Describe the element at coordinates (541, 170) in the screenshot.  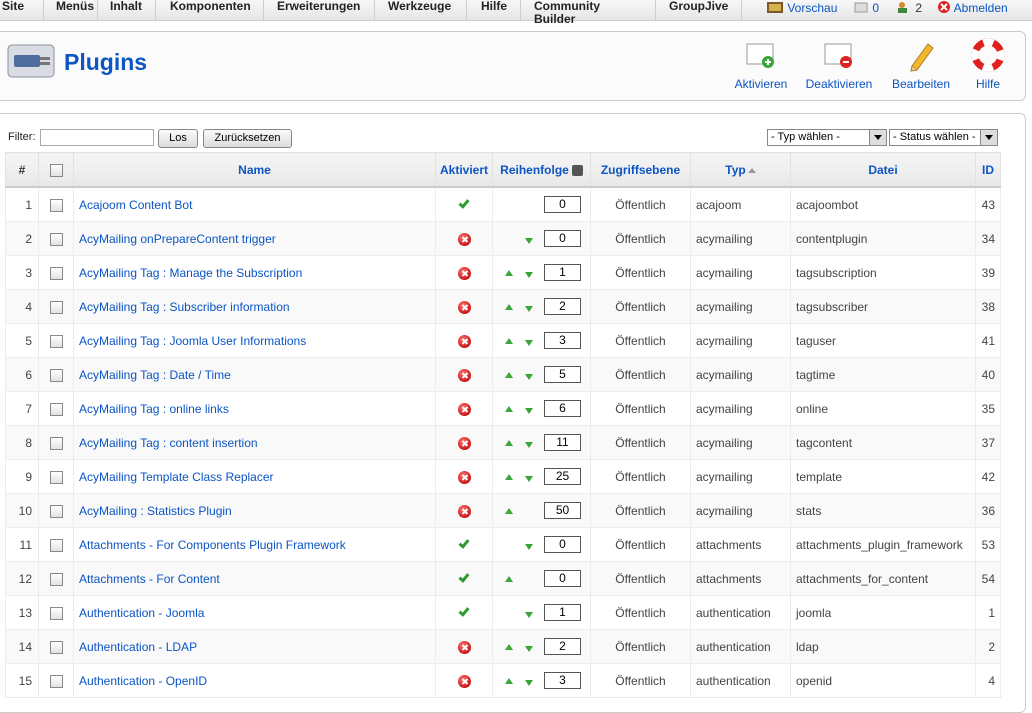
I see `col-order-header: Reihenfolge` at that location.